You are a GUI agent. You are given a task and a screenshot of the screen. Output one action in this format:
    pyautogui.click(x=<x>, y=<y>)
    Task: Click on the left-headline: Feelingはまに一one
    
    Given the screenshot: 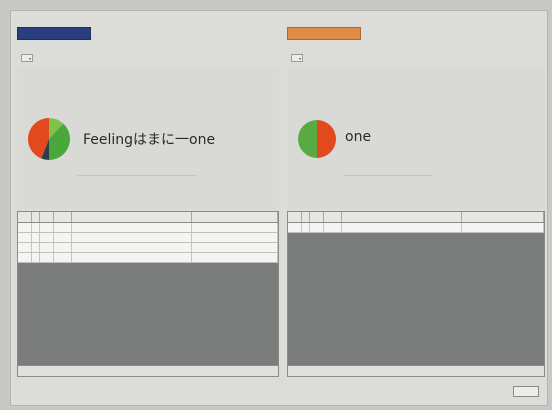 What is the action you would take?
    pyautogui.click(x=149, y=140)
    